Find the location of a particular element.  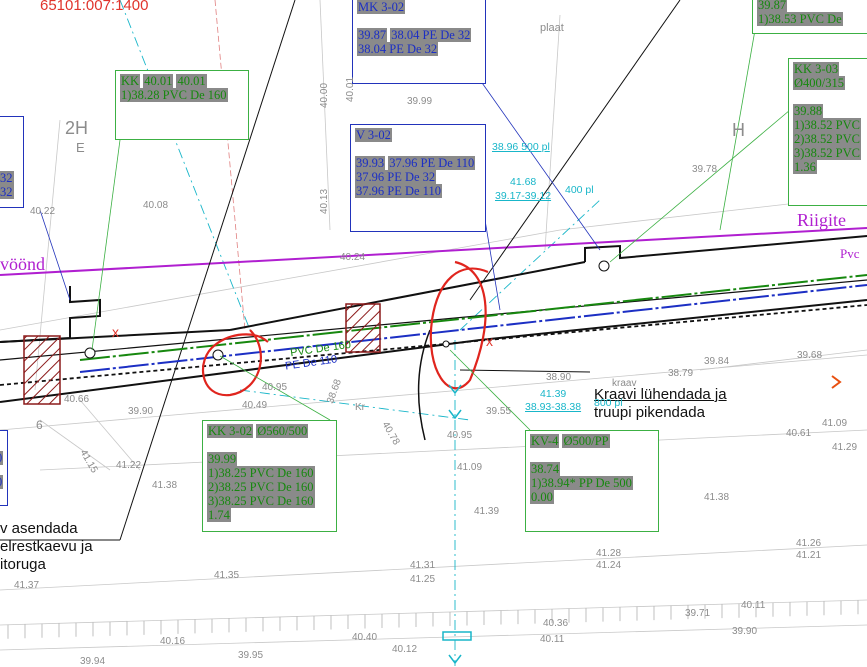

callout-left-edge: 32 32 is located at coordinates (12, 162).